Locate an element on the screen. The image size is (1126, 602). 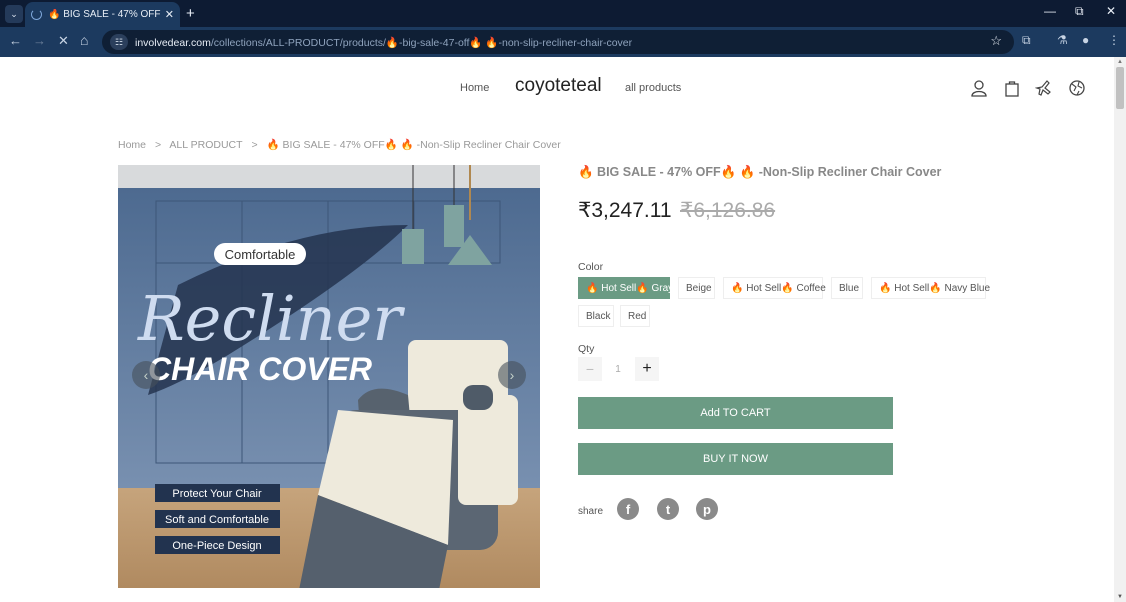
pinterest-share-icon: p is located at coordinates (707, 509).